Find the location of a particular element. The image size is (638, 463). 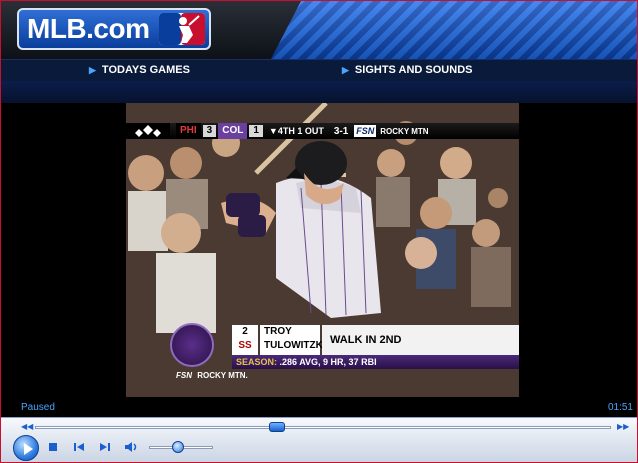

season-label: SEASON: is located at coordinates (257, 362).